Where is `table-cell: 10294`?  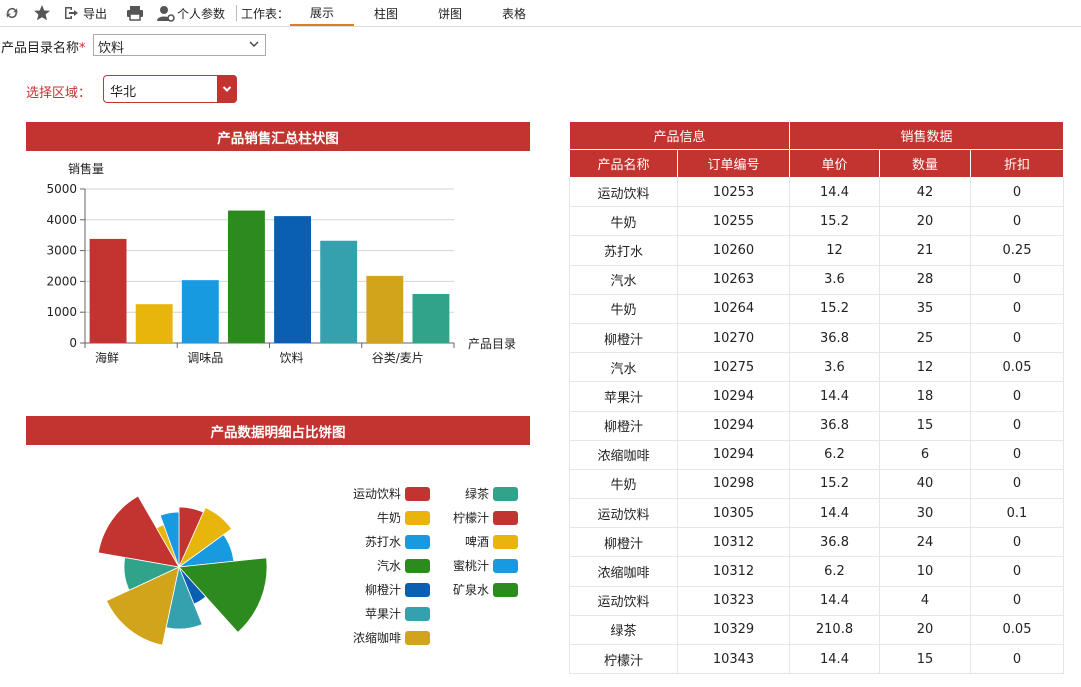 table-cell: 10294 is located at coordinates (733, 454).